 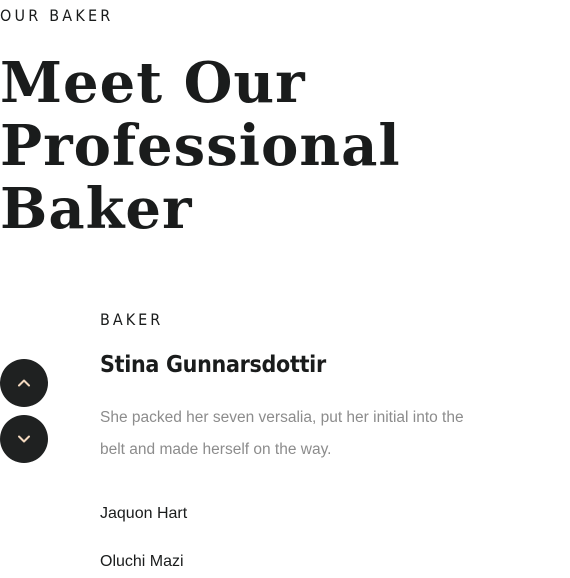 What do you see at coordinates (213, 365) in the screenshot?
I see `baker-name: Stina Gunnarsdottir` at bounding box center [213, 365].